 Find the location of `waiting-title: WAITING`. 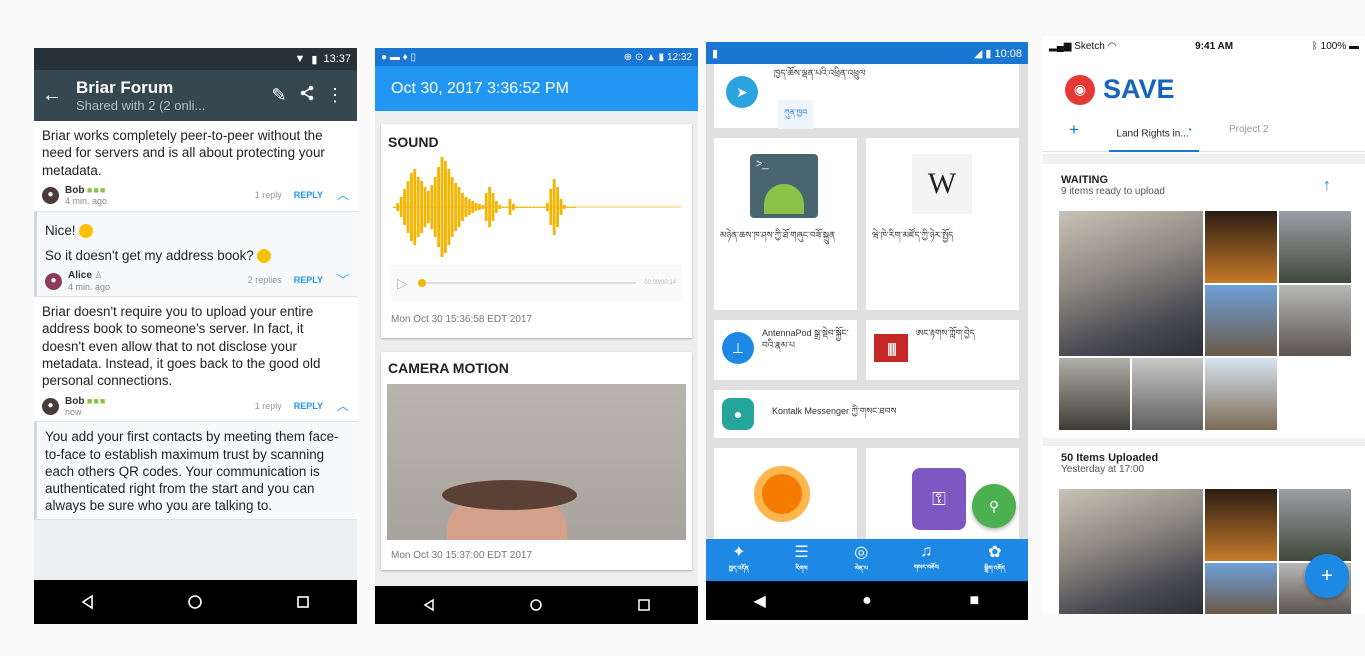

waiting-title: WAITING is located at coordinates (1085, 180).